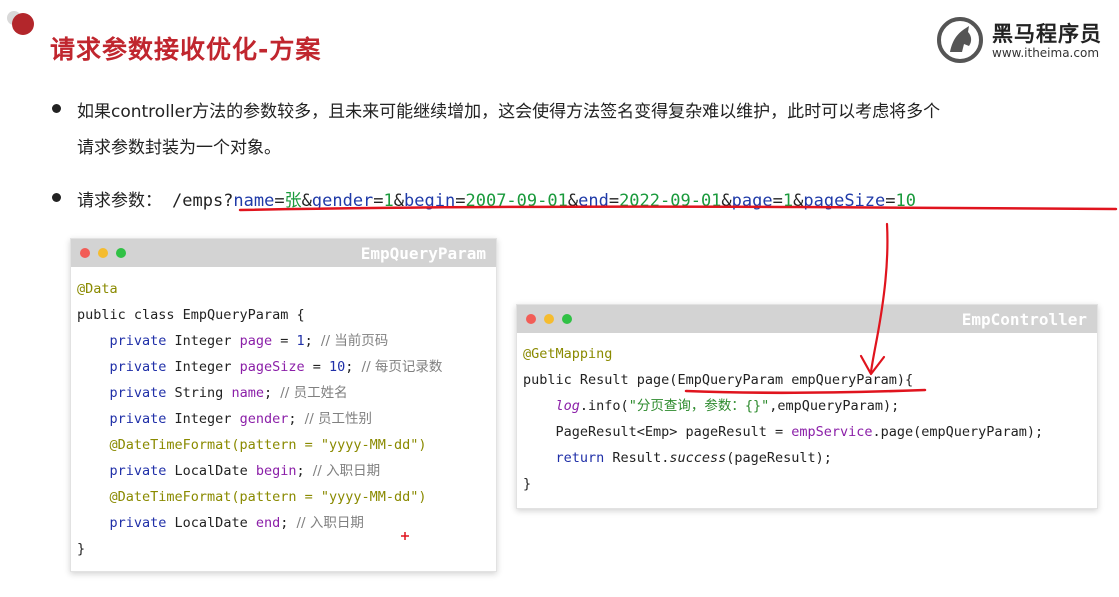 Image resolution: width=1119 pixels, height=597 pixels. Describe the element at coordinates (119, 201) in the screenshot. I see `bullet2-label: 请求参数：` at that location.